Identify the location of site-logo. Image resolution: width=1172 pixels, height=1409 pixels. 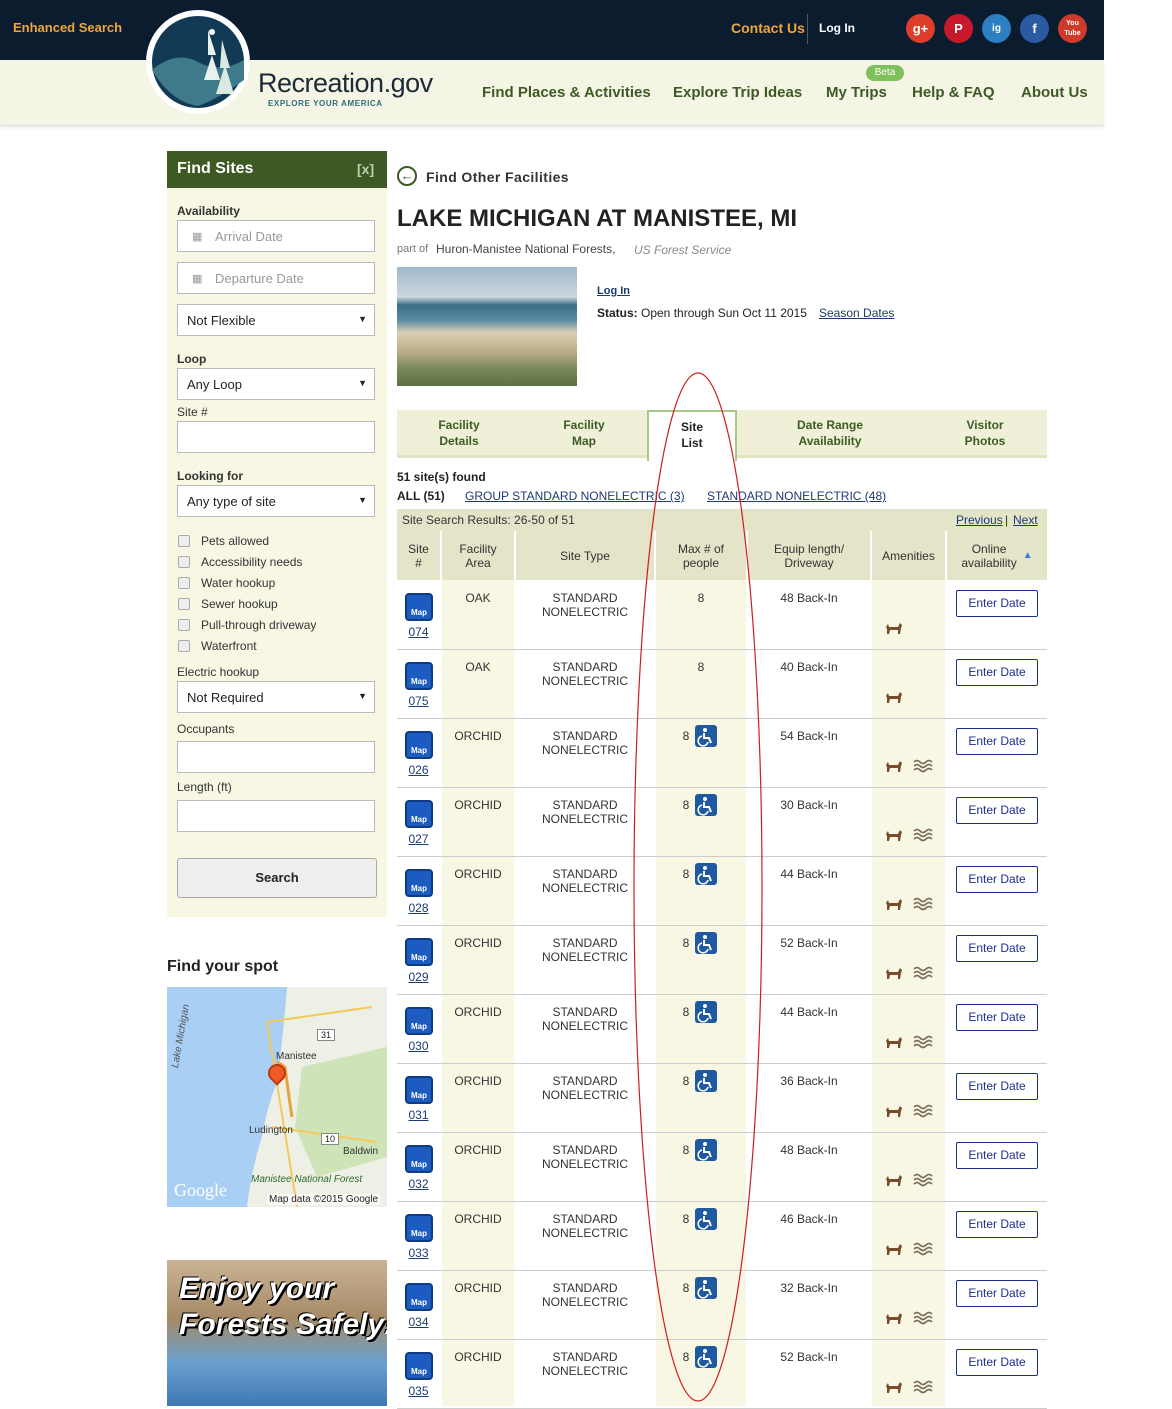
(198, 62).